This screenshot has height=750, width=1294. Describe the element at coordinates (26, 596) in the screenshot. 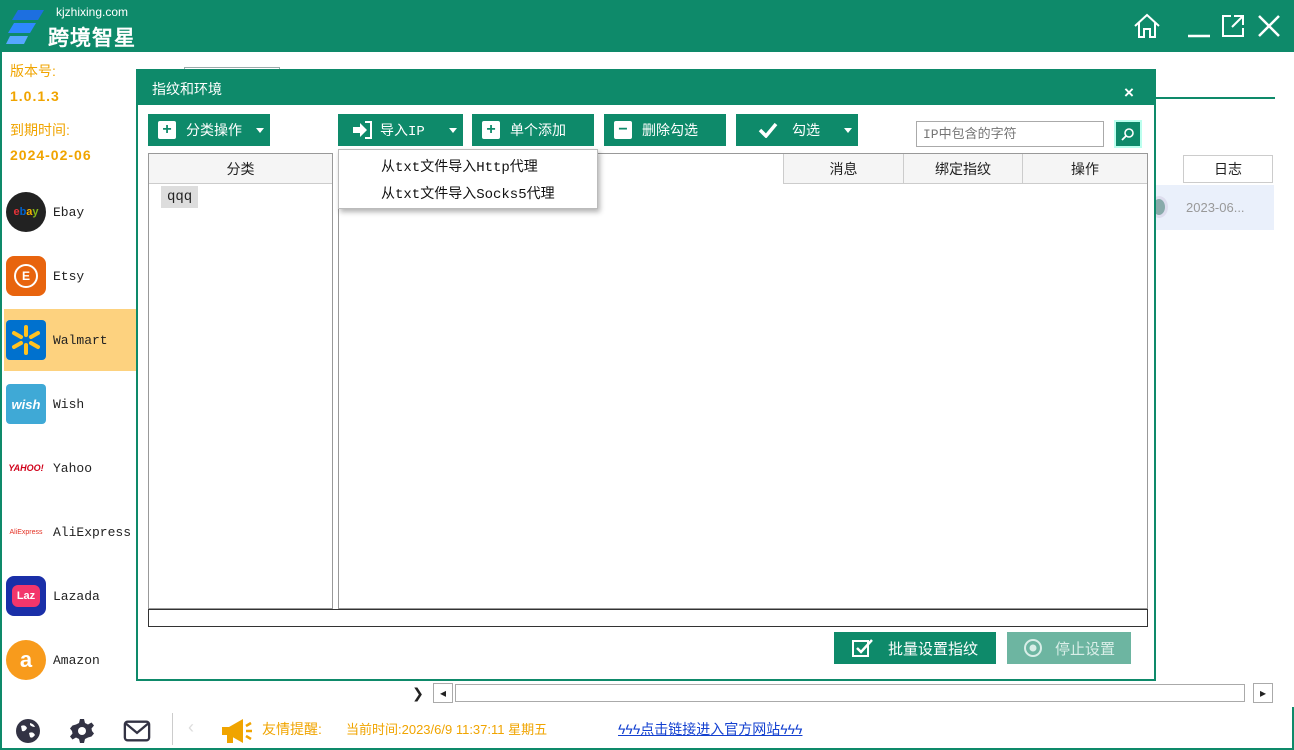

I see `lazada-icon: Laz` at that location.